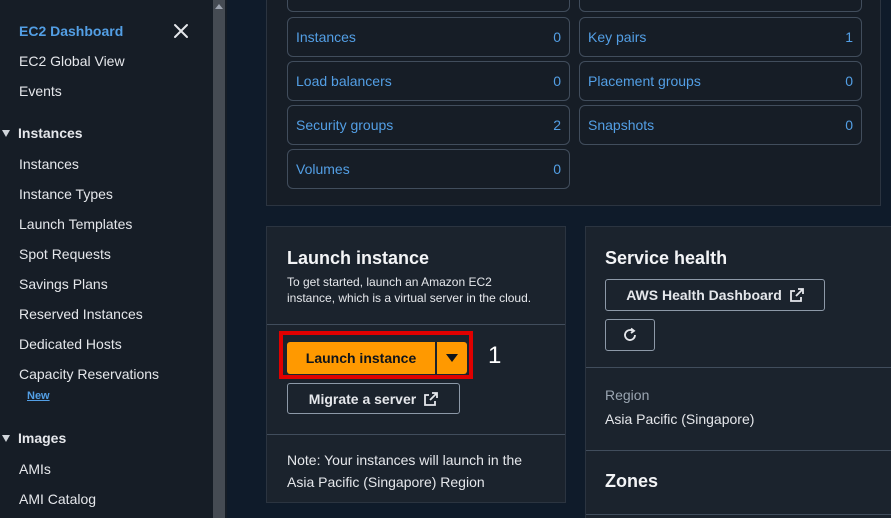 The width and height of the screenshot is (891, 518). What do you see at coordinates (644, 81) in the screenshot?
I see `tile-label: Placement groups` at bounding box center [644, 81].